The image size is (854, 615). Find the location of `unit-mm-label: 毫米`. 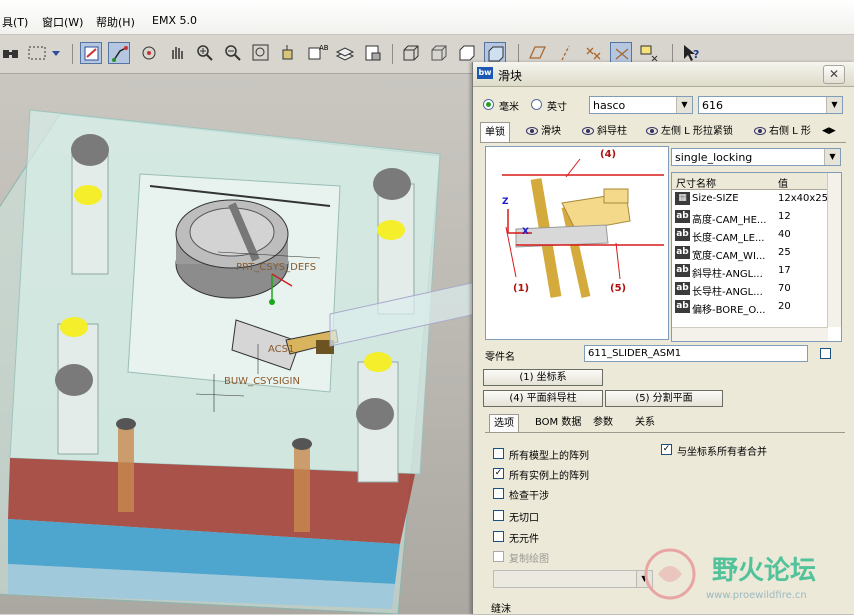

unit-mm-label: 毫米 is located at coordinates (509, 107).